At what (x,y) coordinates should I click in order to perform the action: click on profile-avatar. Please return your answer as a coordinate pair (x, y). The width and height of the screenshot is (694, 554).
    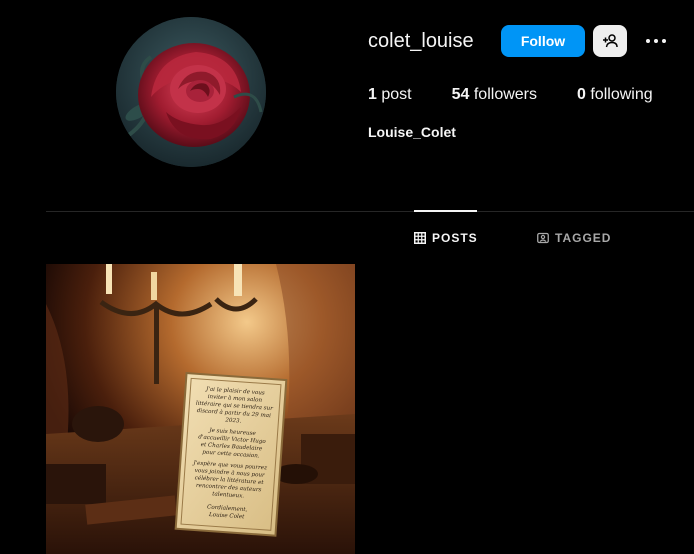
    Looking at the image, I should click on (191, 92).